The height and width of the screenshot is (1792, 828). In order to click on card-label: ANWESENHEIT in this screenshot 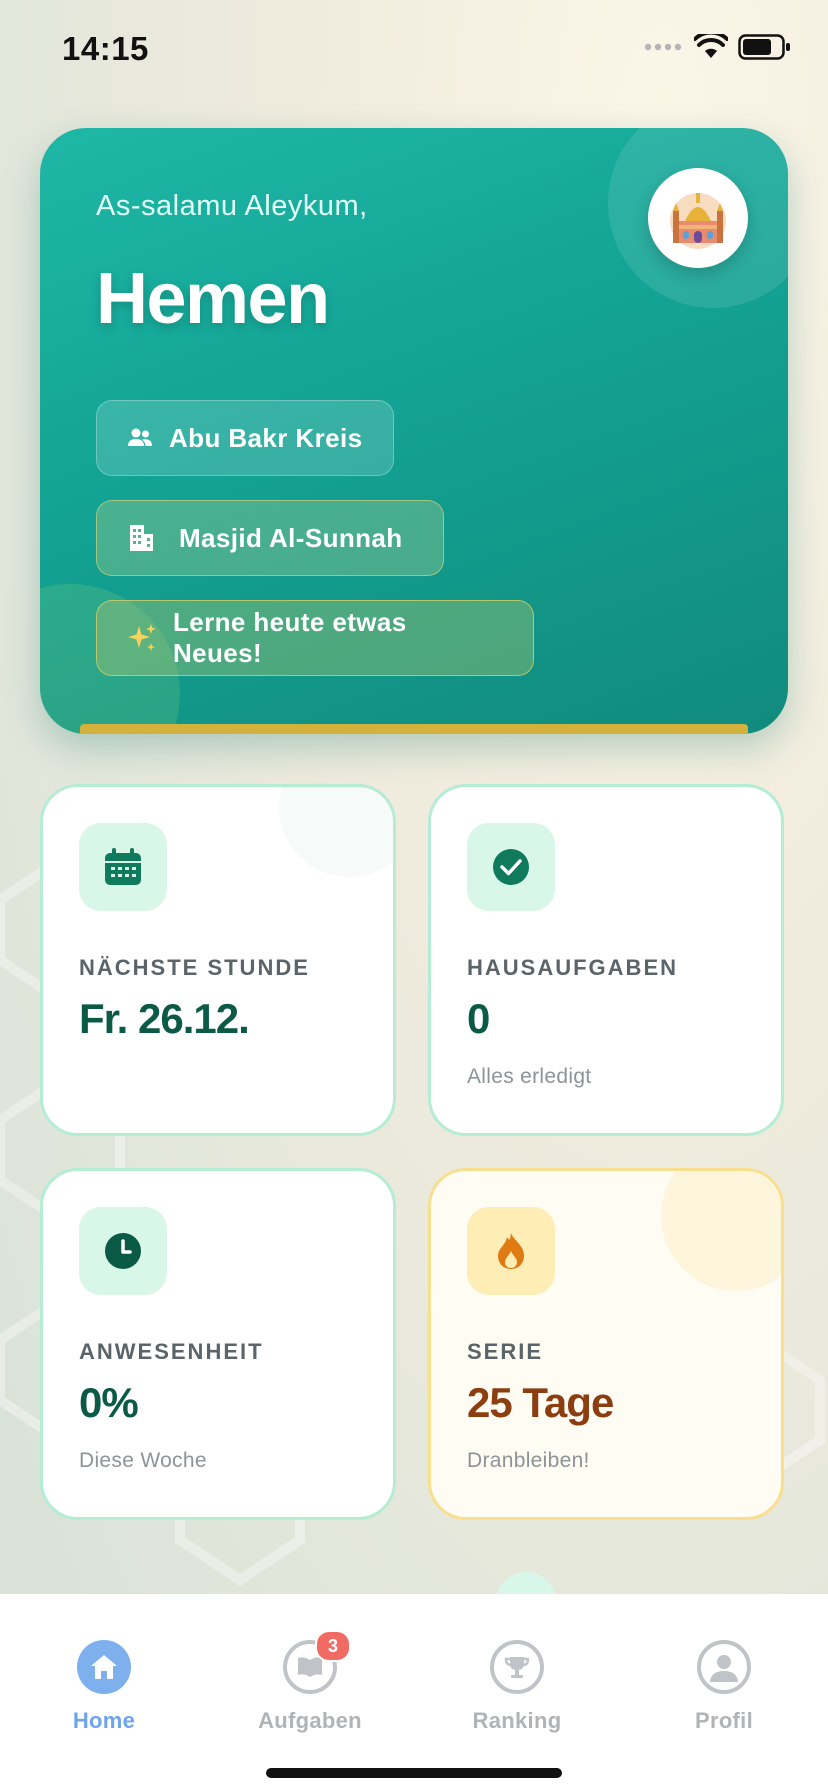, I will do `click(171, 1351)`.